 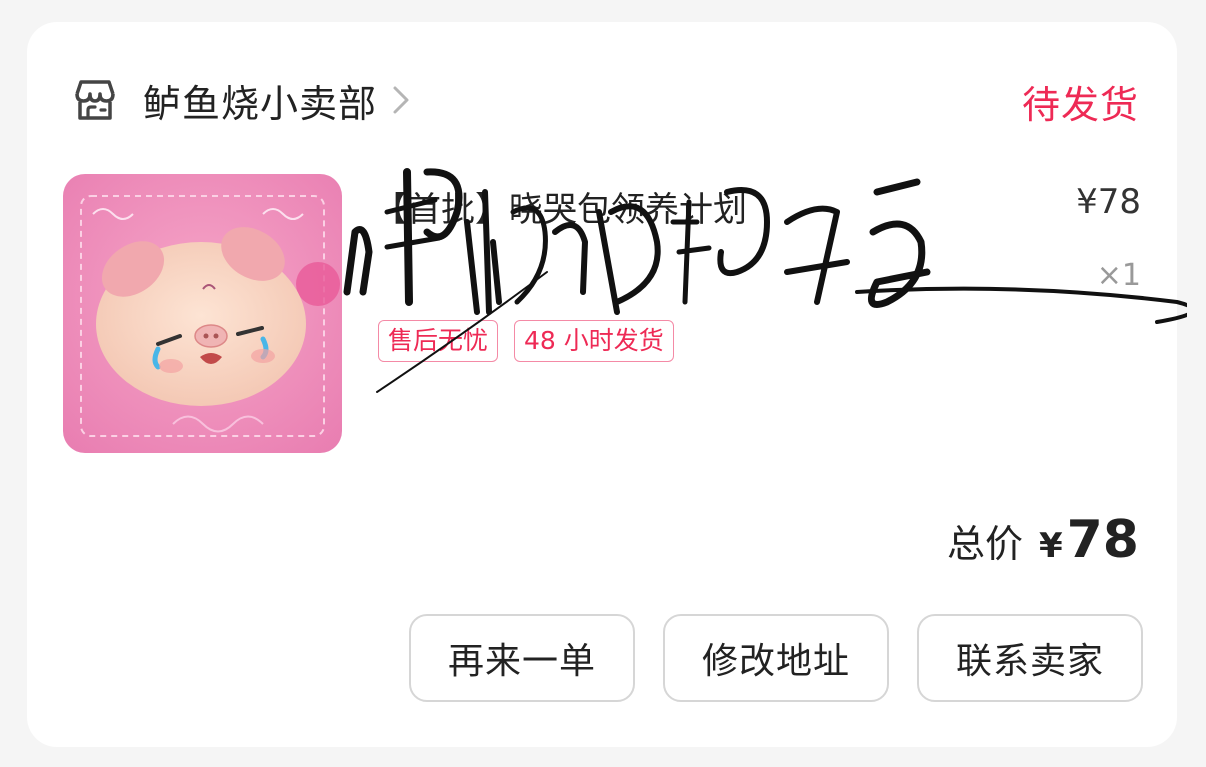 I want to click on service-tags: 售后无忧 48 小时发货, so click(x=526, y=341).